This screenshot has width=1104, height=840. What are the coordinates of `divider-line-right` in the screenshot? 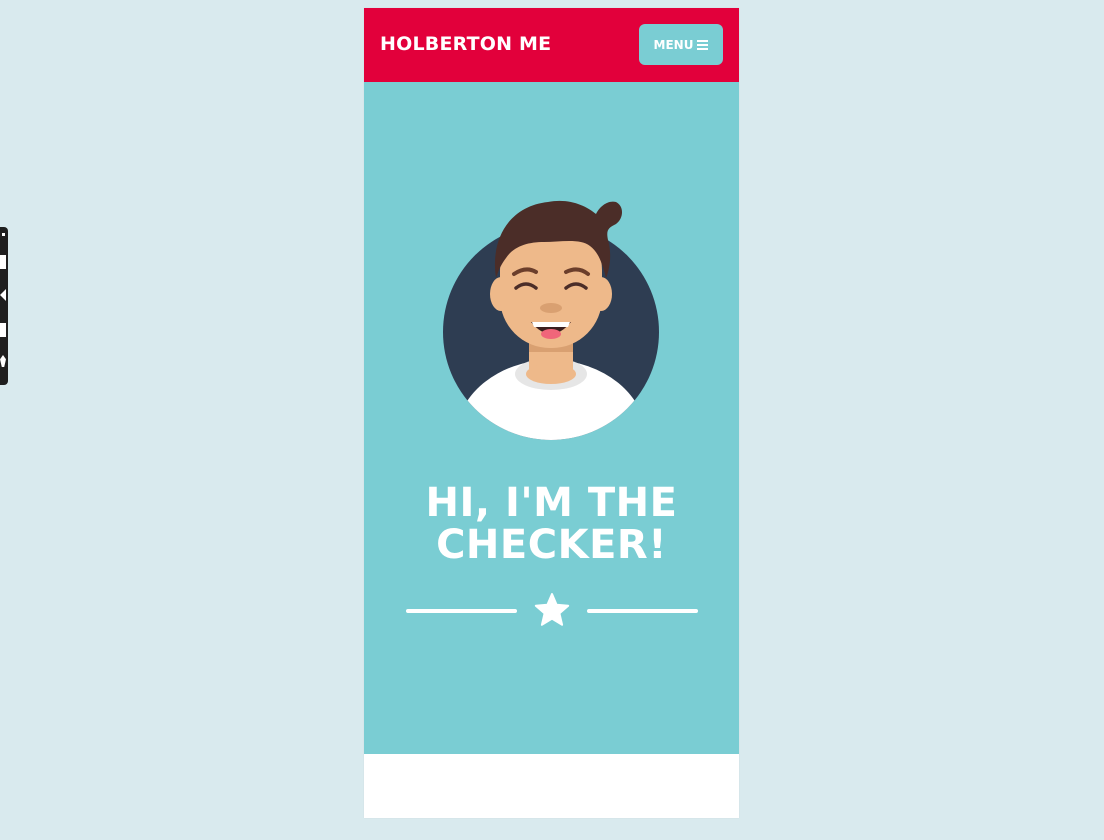 It's located at (642, 611).